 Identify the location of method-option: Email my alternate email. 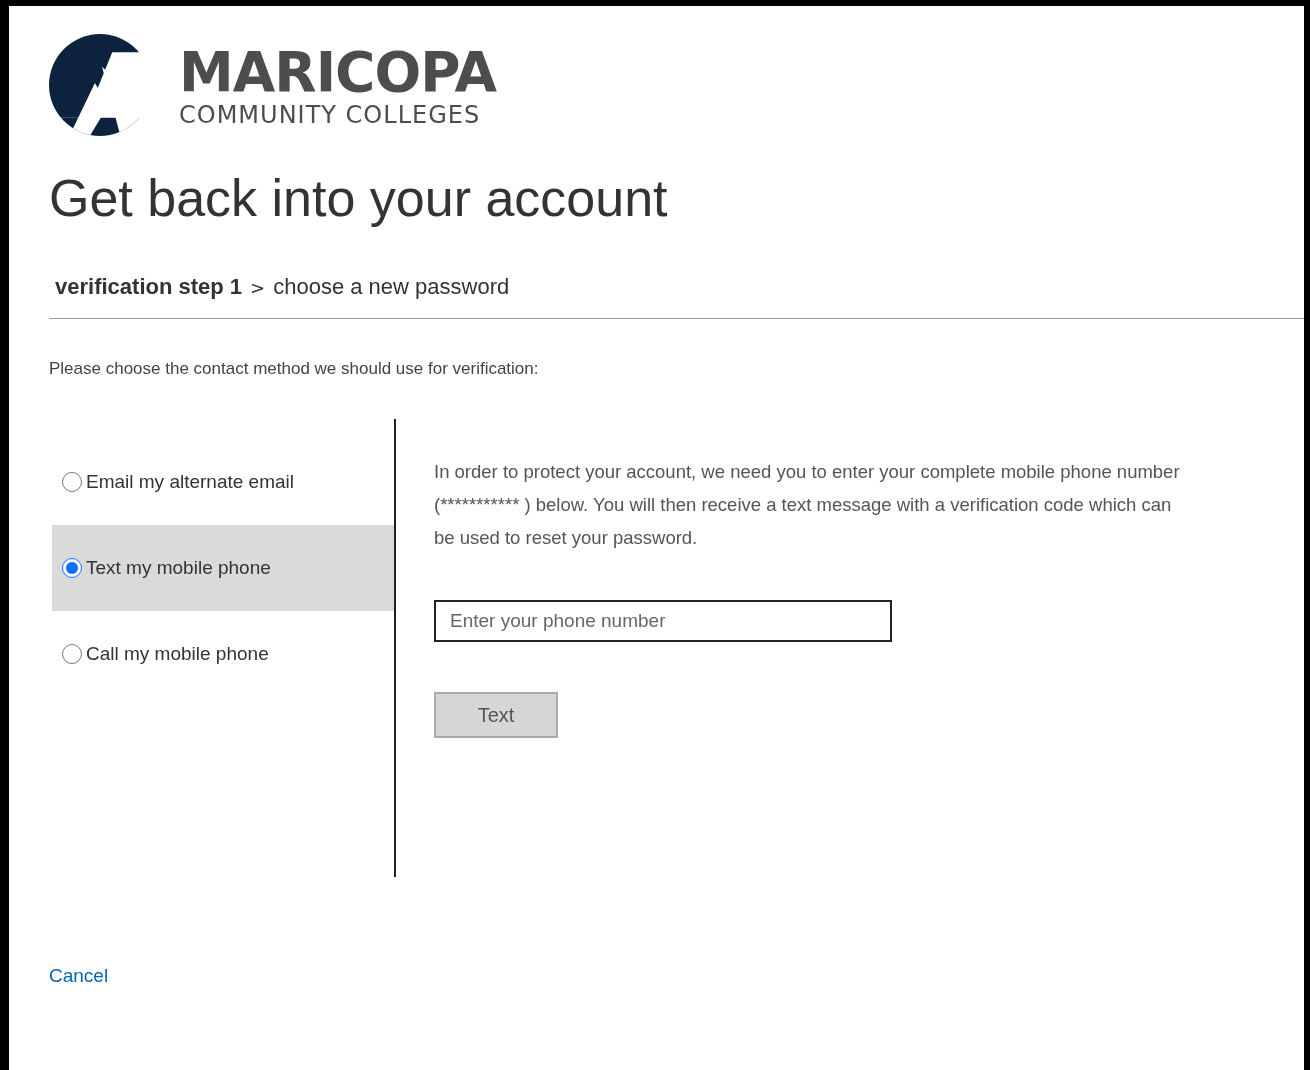
(223, 482).